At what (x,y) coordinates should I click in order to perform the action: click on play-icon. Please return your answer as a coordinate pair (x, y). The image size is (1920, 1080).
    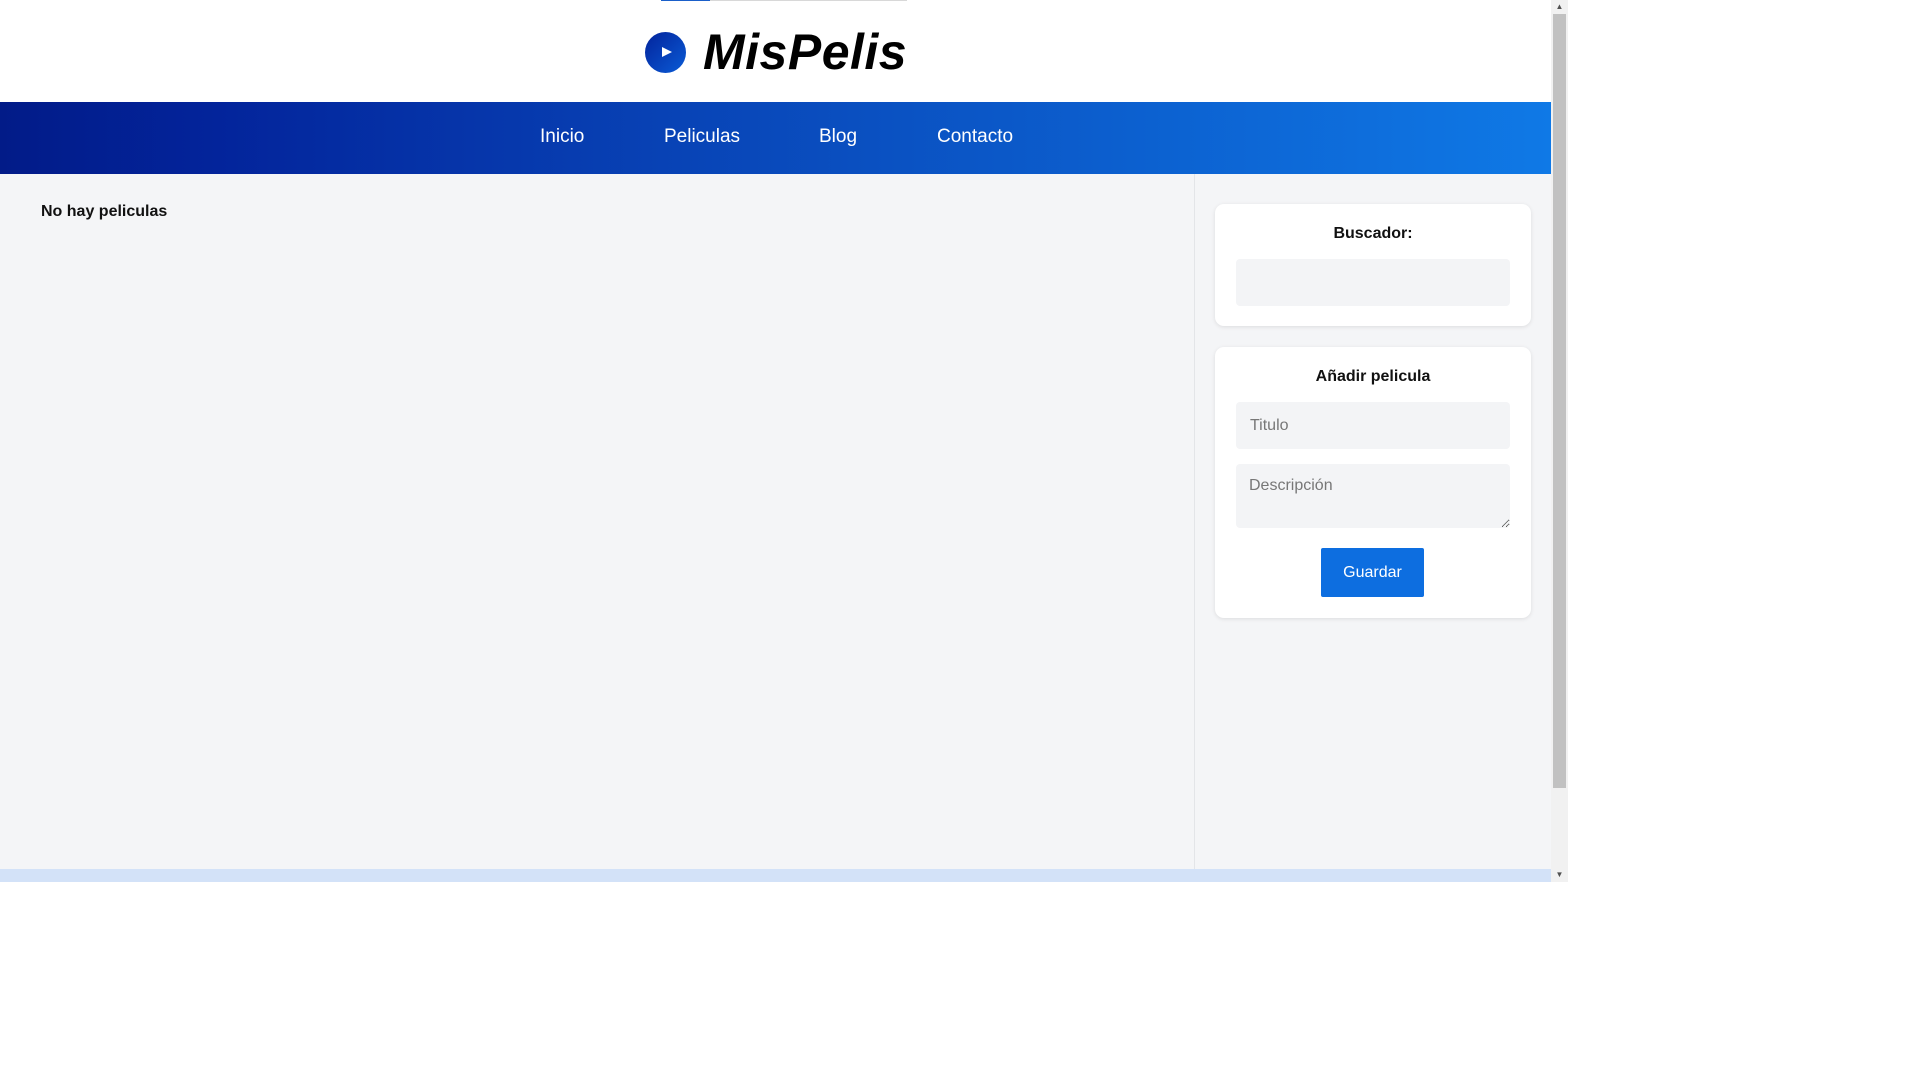
    Looking at the image, I should click on (665, 52).